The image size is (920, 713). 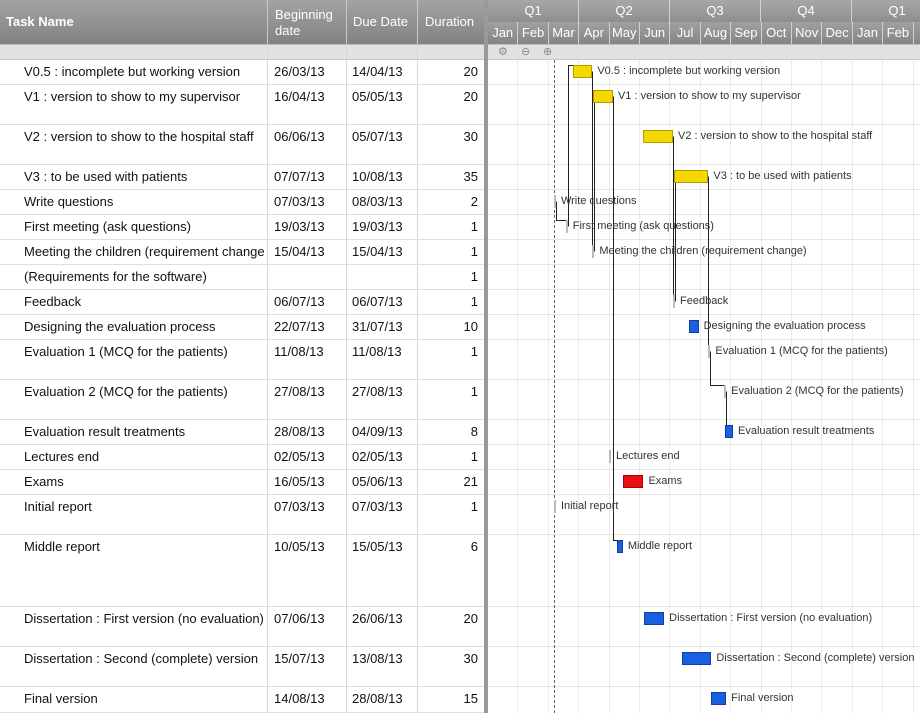 I want to click on duration-cell: 21, so click(x=470, y=481).